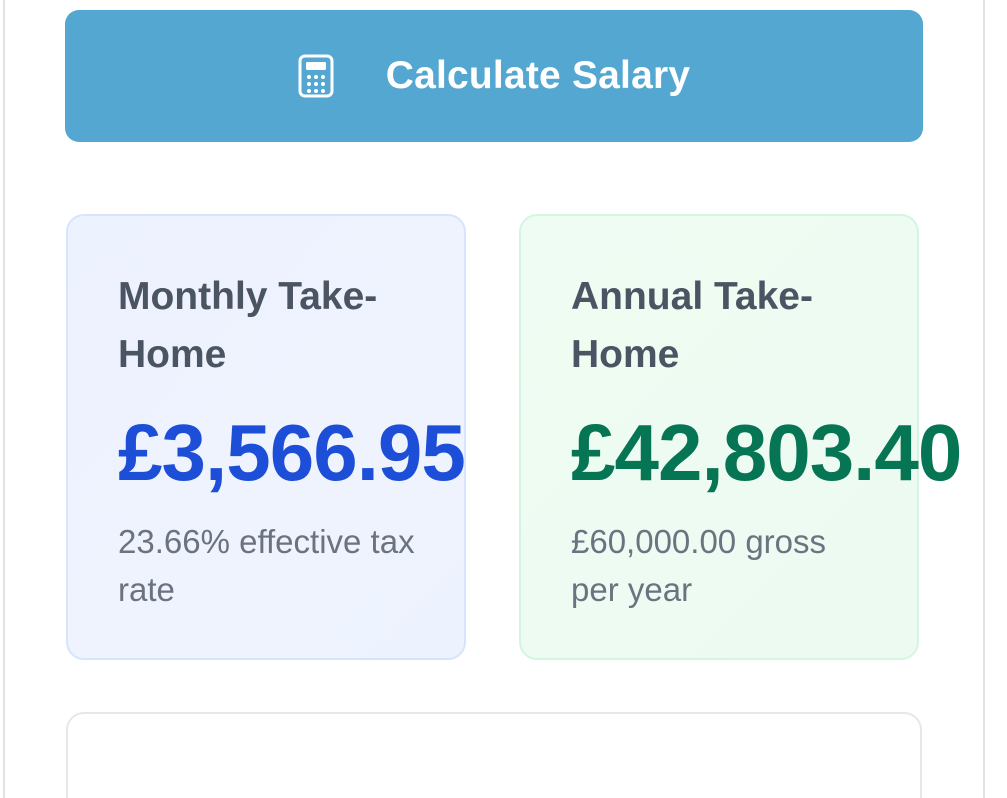 The image size is (1007, 798). I want to click on gross-per-year-text: £60,000.00 gross per year, so click(699, 565).